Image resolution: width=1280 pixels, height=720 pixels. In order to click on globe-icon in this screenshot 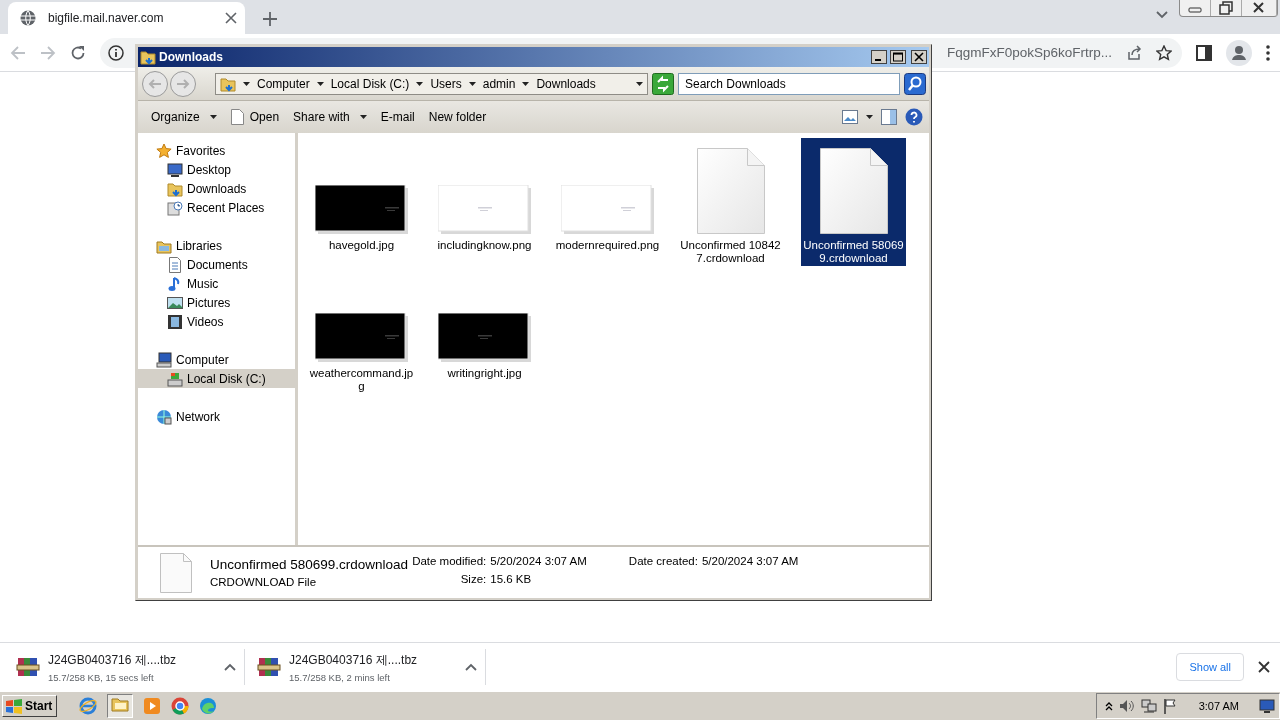, I will do `click(28, 18)`.